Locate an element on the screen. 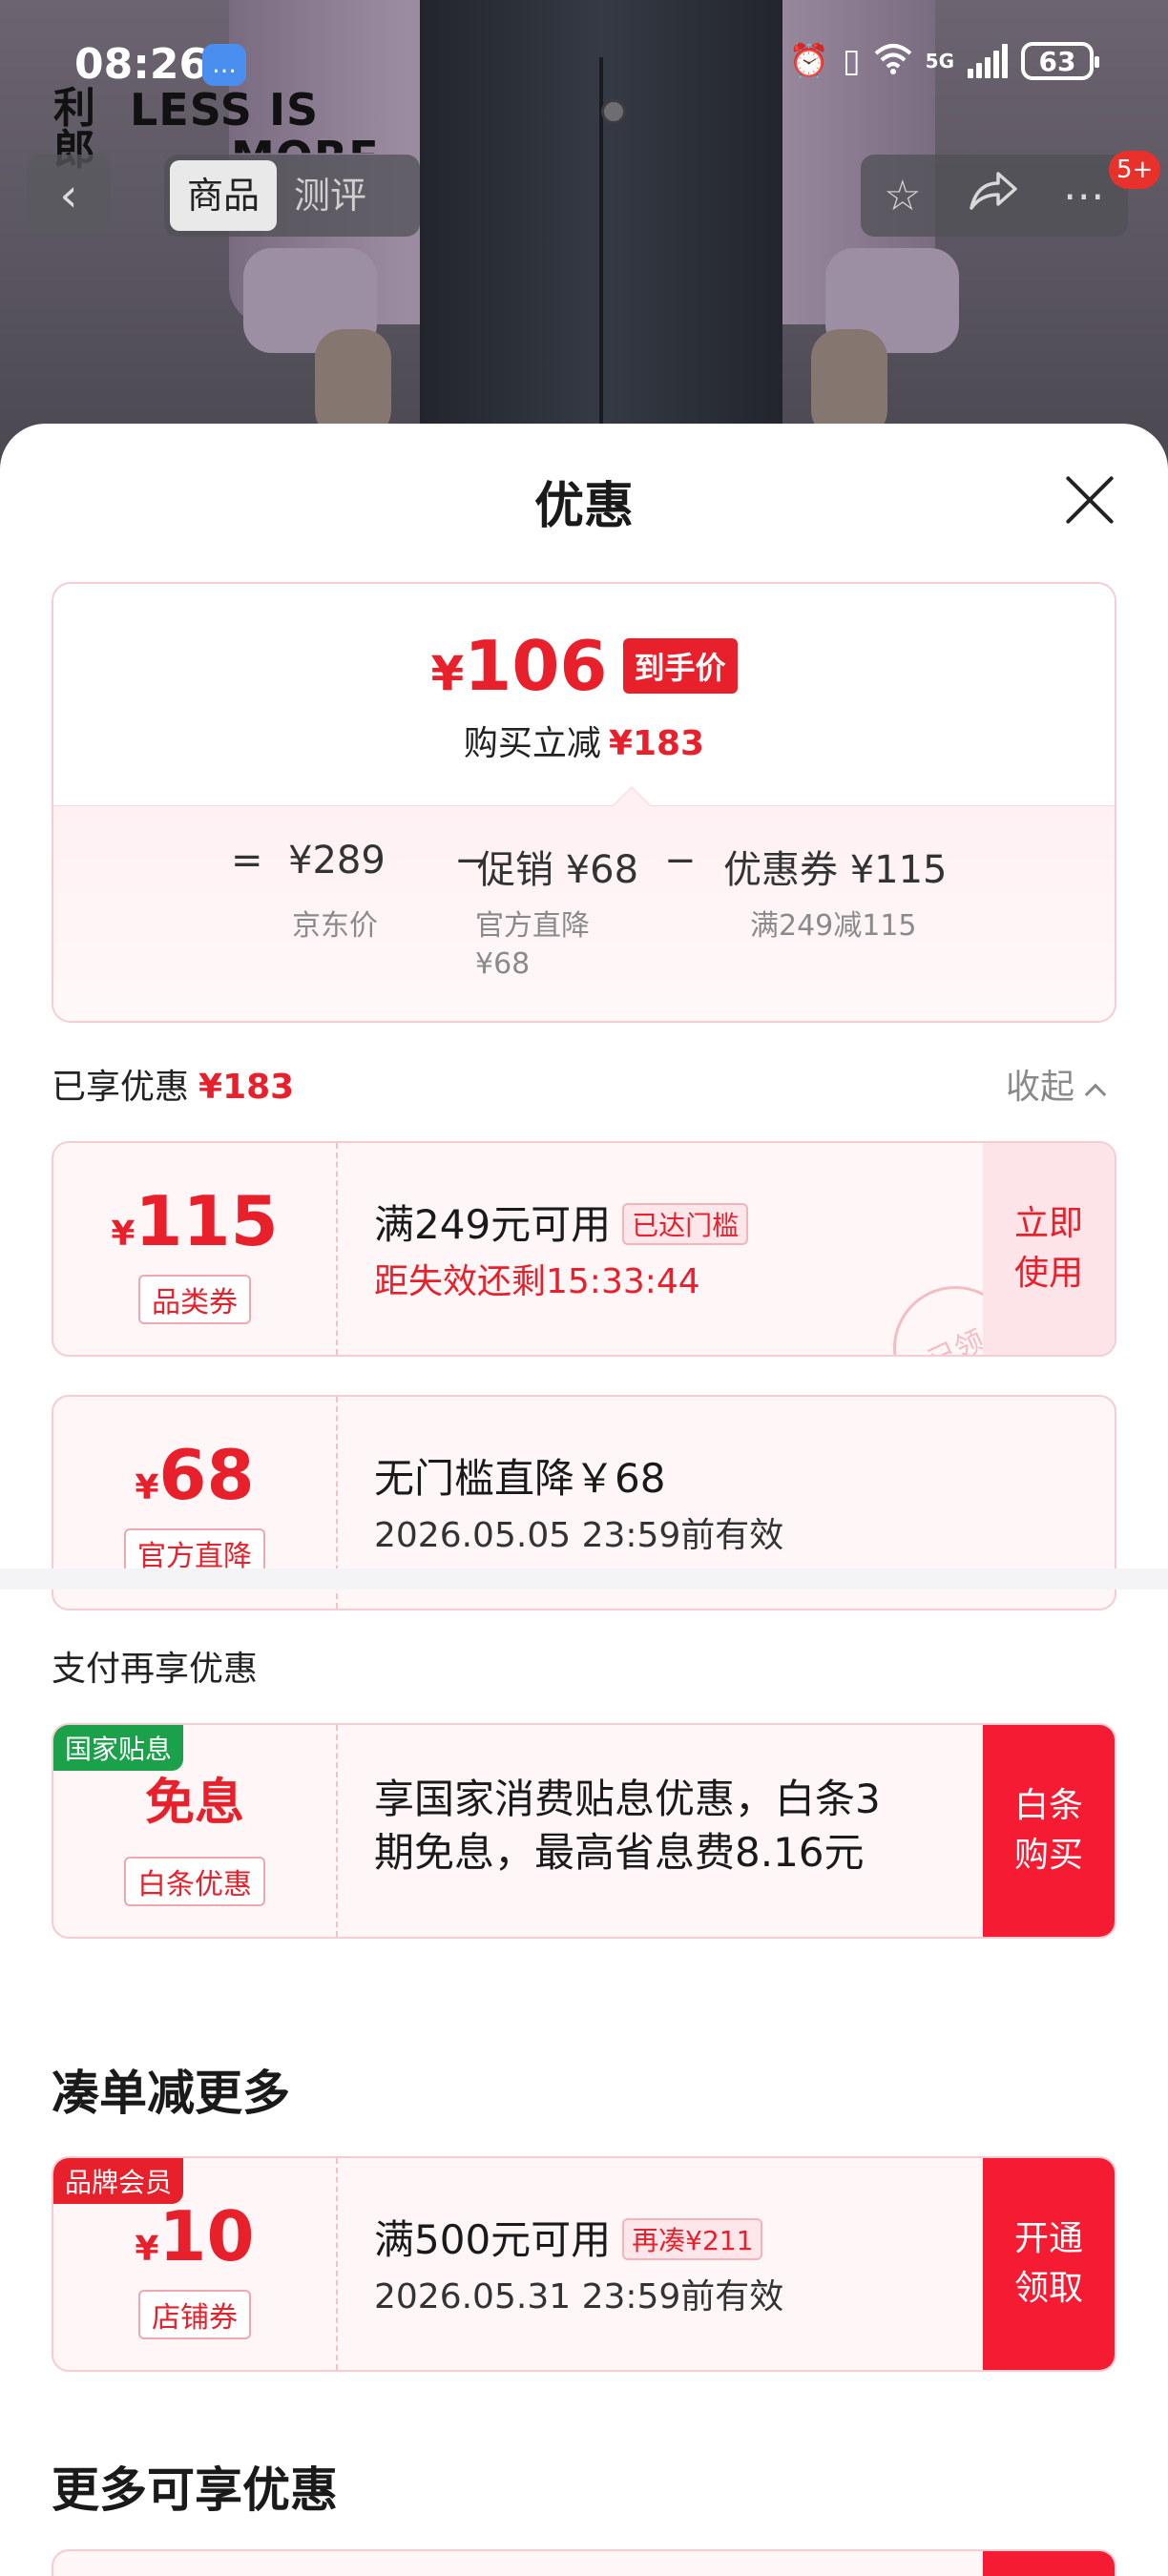 The height and width of the screenshot is (2576, 1168). formula-base-sub: 京东价 is located at coordinates (335, 926).